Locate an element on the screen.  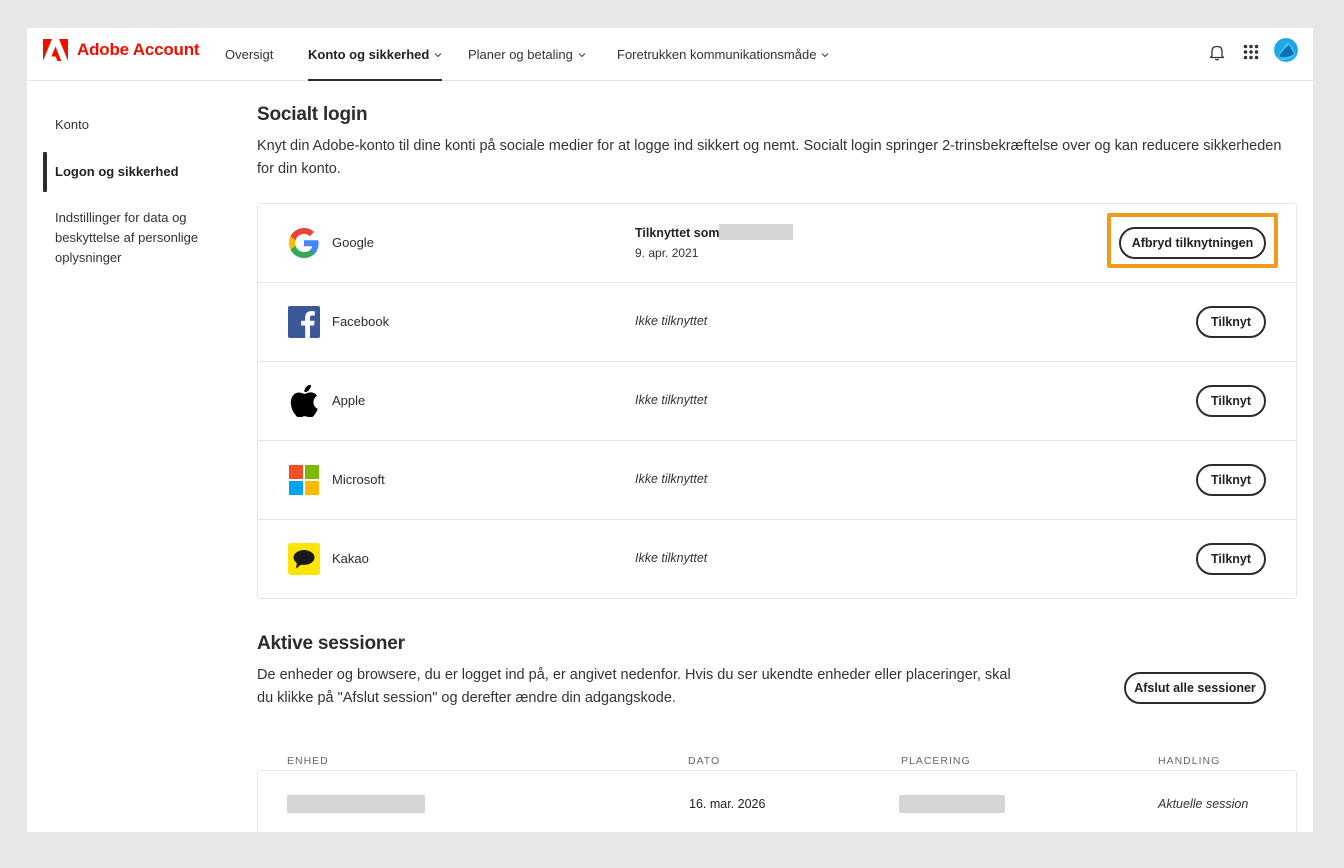
nav-oversigt: Oversigt is located at coordinates (249, 54).